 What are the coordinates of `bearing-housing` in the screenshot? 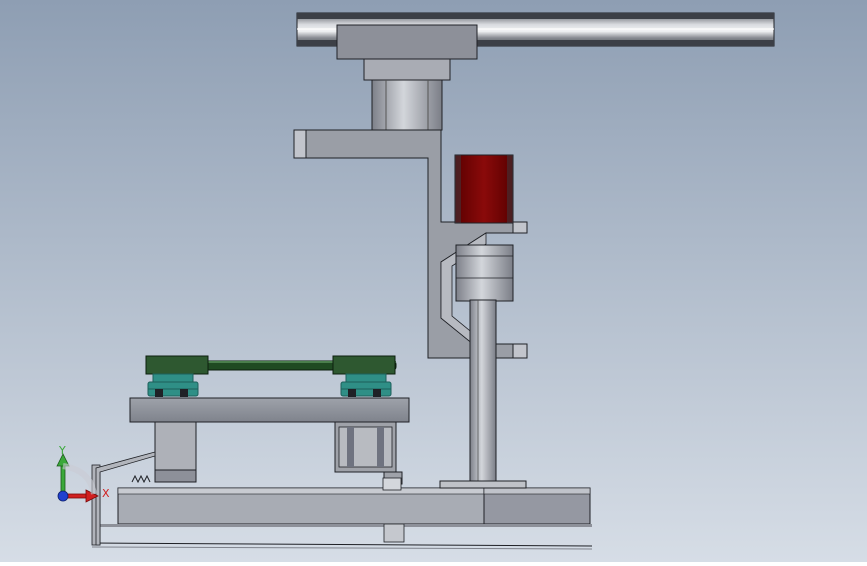 It's located at (484, 273).